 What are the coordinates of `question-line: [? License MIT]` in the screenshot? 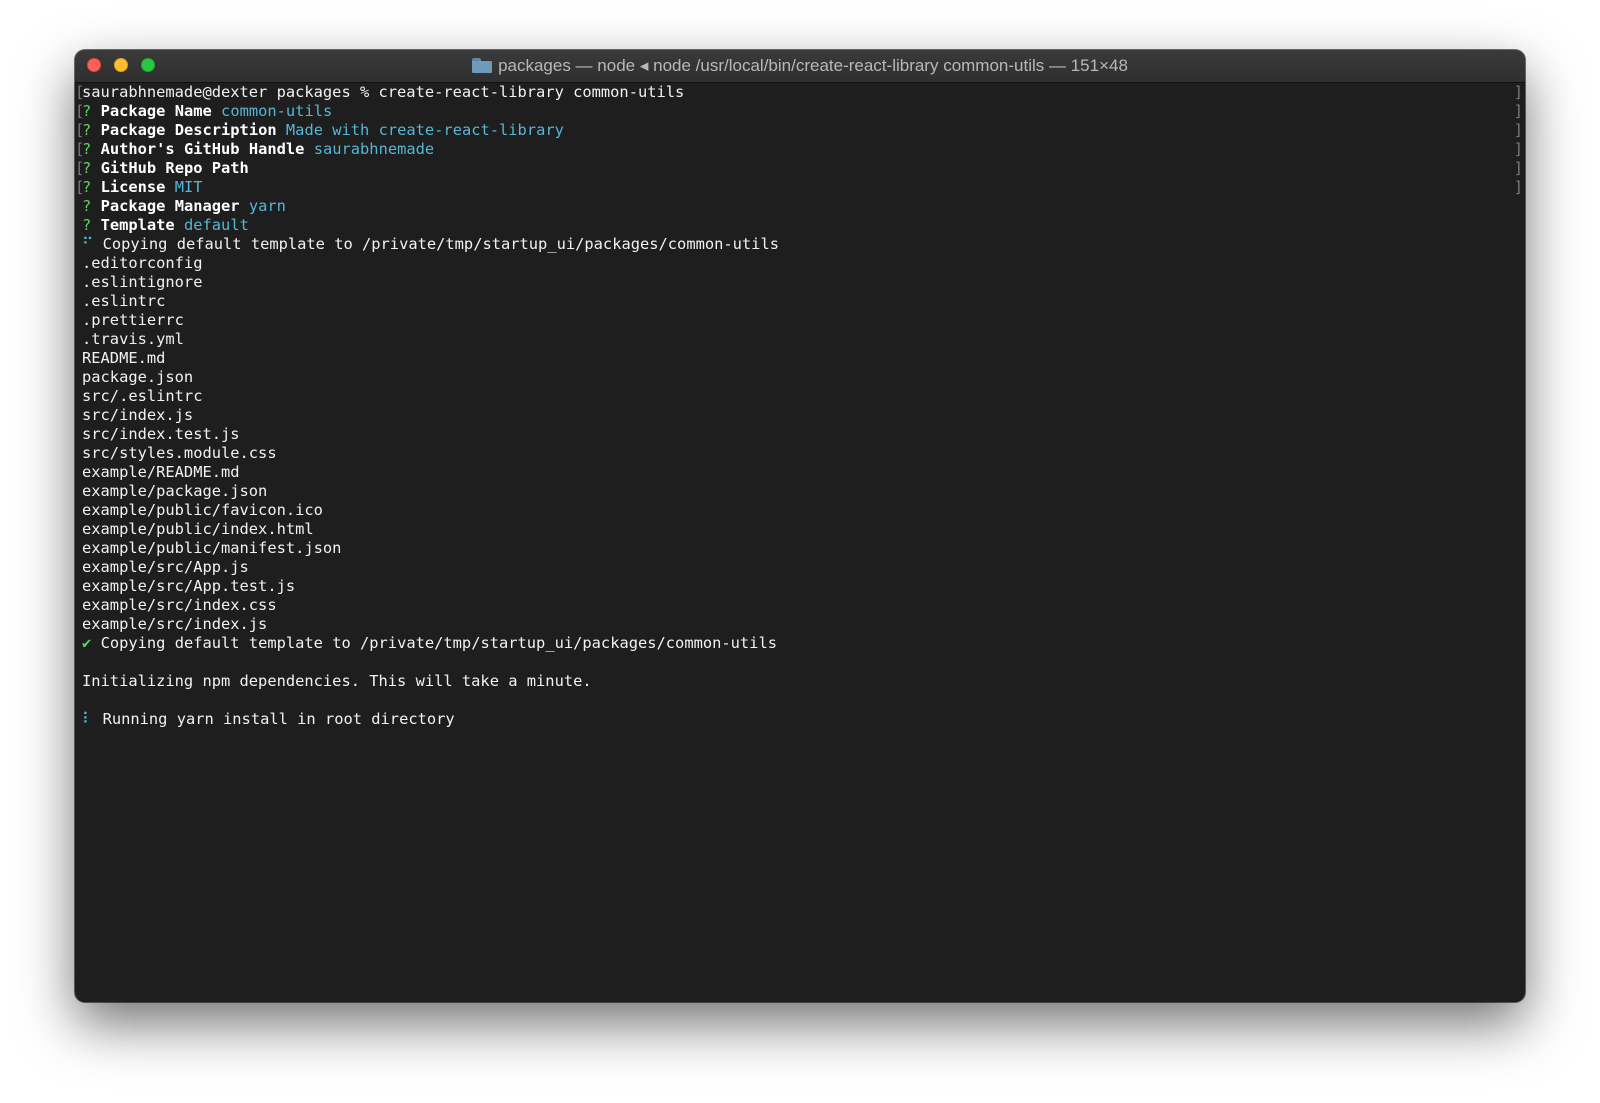 It's located at (799, 187).